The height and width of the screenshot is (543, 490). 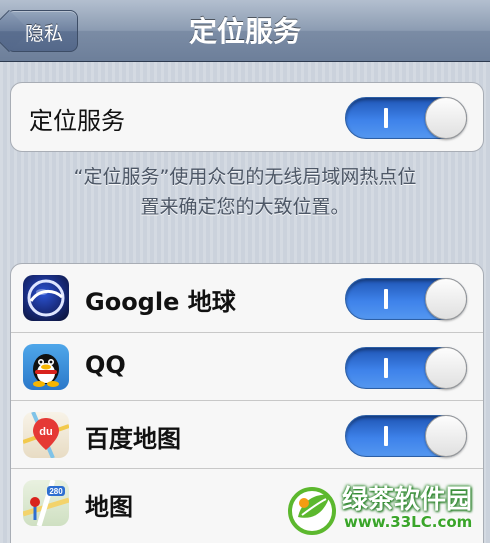 What do you see at coordinates (312, 511) in the screenshot?
I see `leaf-logo-icon` at bounding box center [312, 511].